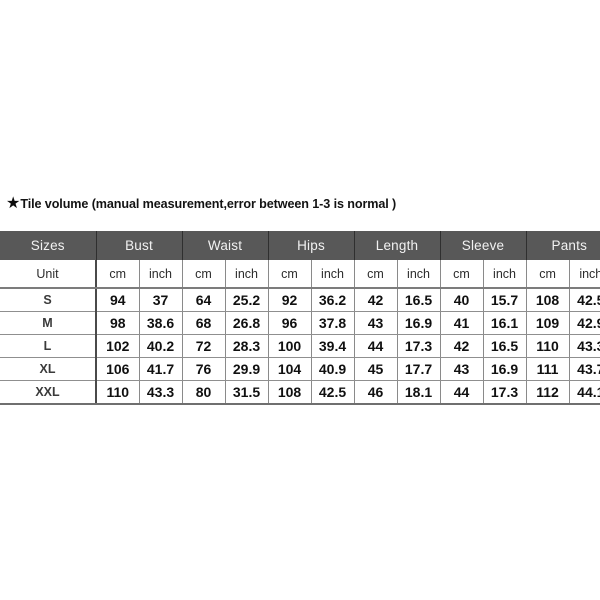  I want to click on measure-cell: 68, so click(204, 323).